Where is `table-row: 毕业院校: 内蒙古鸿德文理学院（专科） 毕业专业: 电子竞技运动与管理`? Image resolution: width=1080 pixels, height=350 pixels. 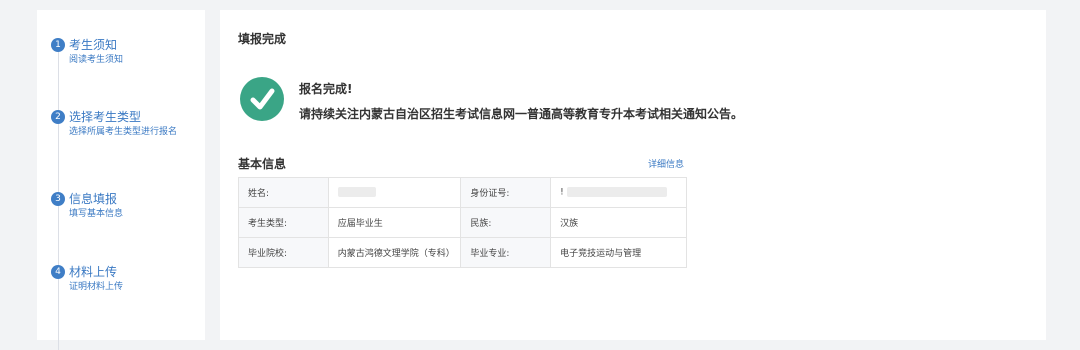
table-row: 毕业院校: 内蒙古鸿德文理学院（专科） 毕业专业: 电子竞技运动与管理 is located at coordinates (462, 252).